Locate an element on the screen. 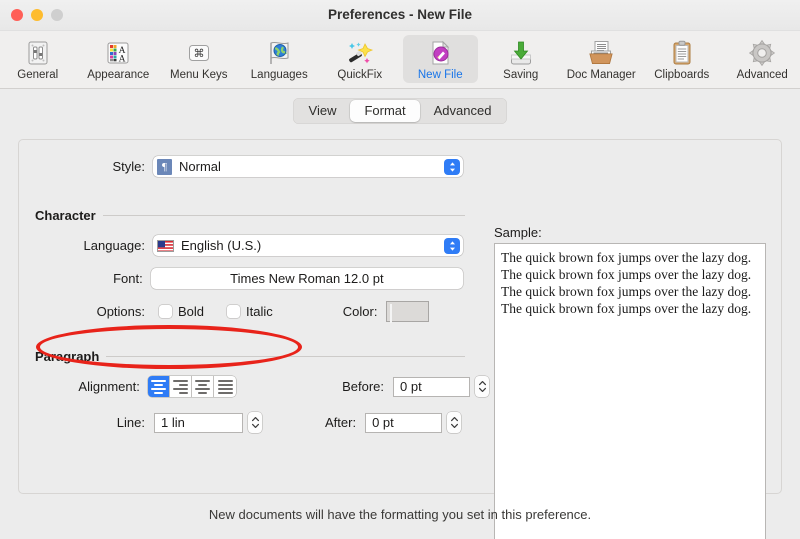 This screenshot has height=539, width=800. after-stepper is located at coordinates (454, 422).